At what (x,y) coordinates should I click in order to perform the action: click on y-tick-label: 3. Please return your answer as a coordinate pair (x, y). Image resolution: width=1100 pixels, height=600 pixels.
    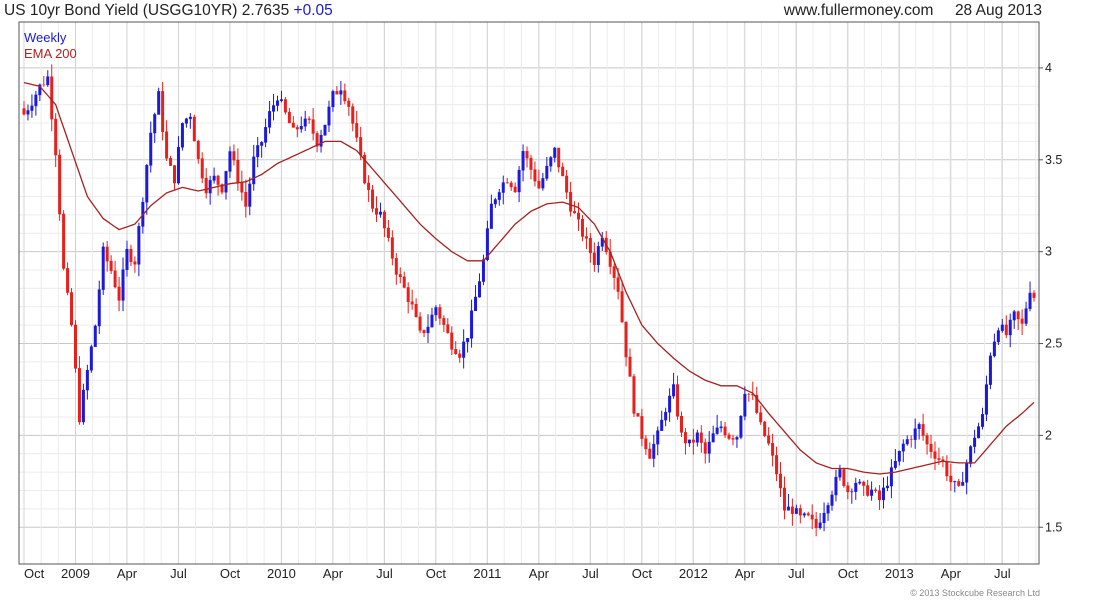
    Looking at the image, I should click on (1048, 252).